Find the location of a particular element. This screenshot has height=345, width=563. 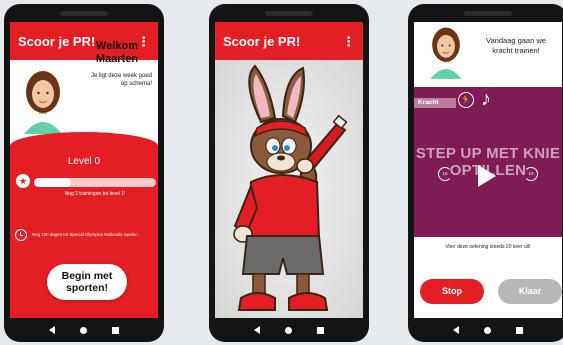

level-progress-bar is located at coordinates (95, 182).